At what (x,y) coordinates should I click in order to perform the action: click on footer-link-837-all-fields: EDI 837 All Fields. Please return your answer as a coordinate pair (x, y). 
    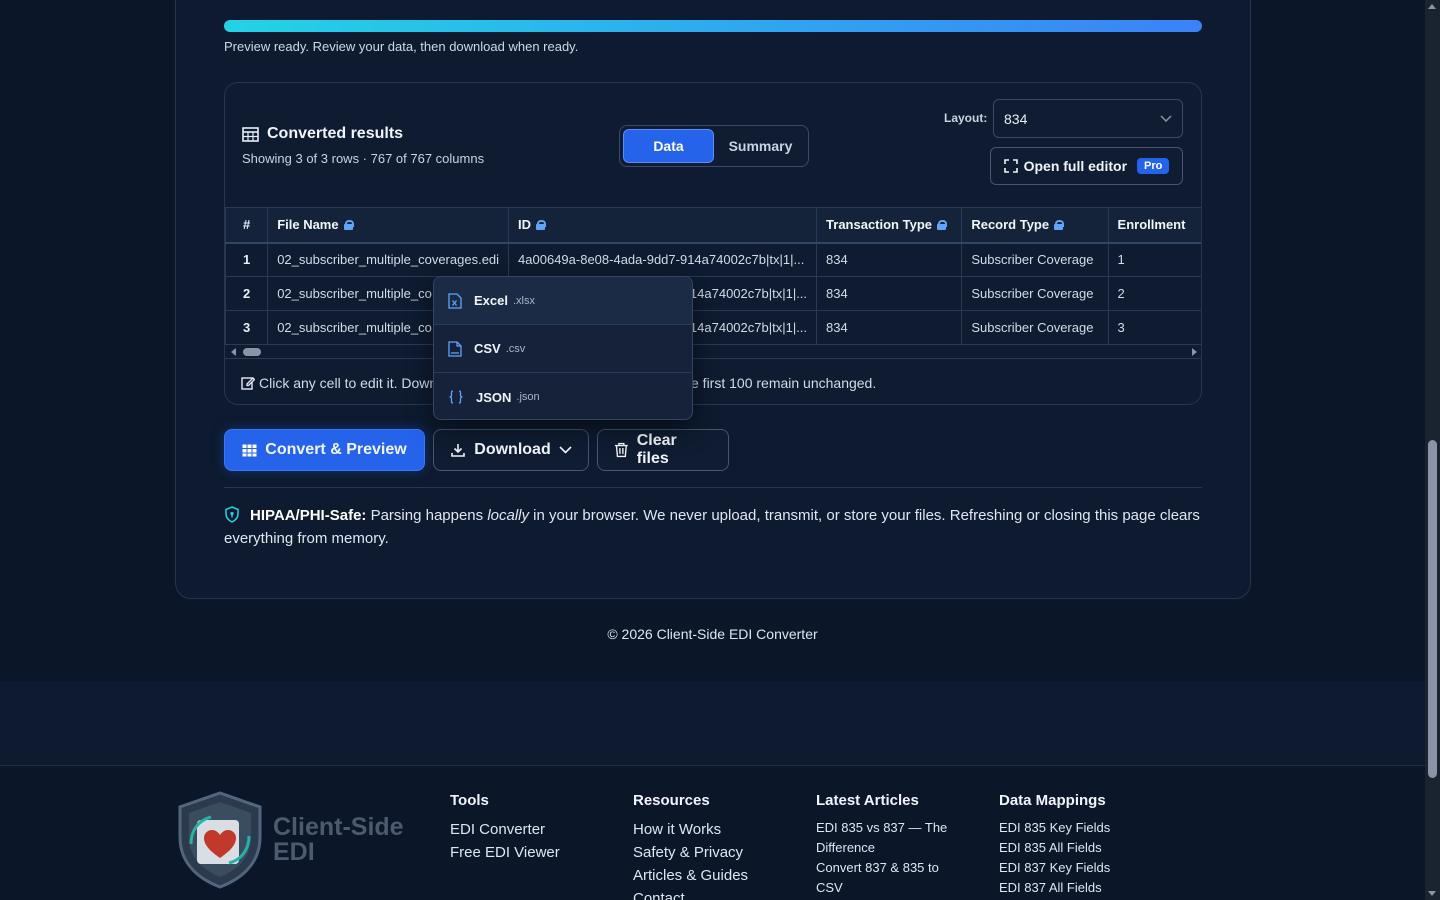
    Looking at the image, I should click on (1054, 888).